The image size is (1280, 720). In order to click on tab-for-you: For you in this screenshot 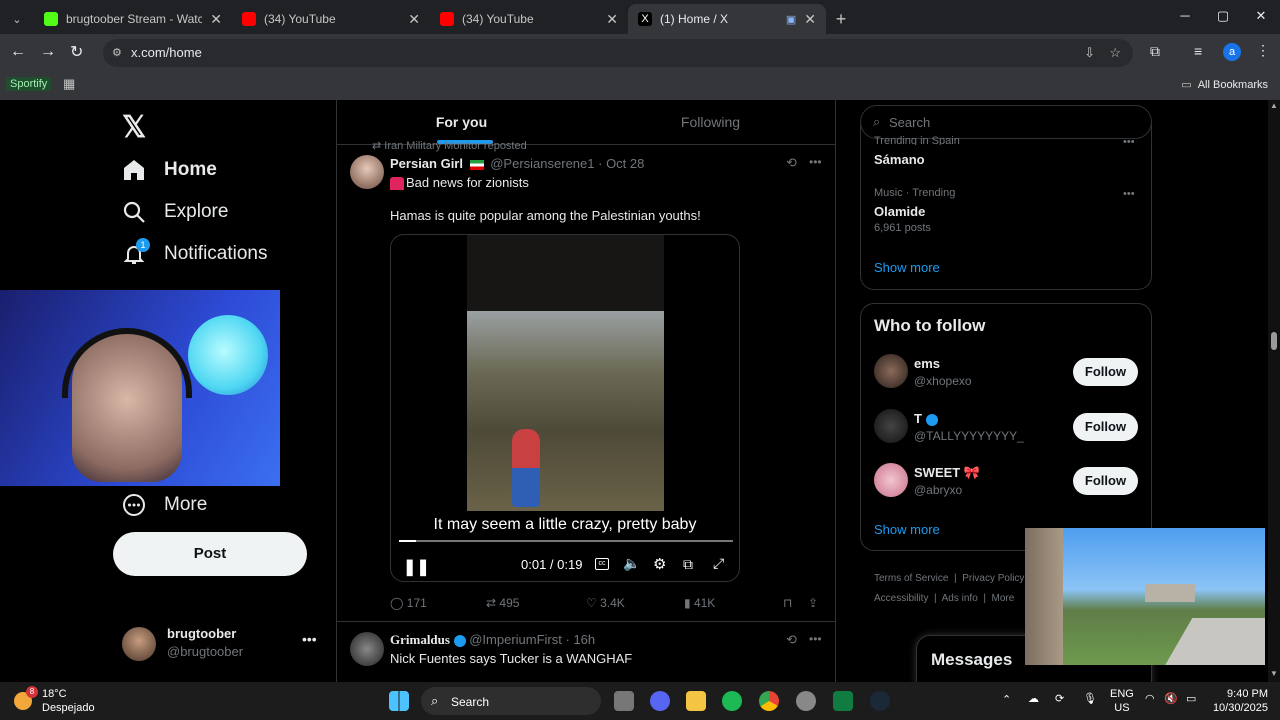, I will do `click(461, 122)`.